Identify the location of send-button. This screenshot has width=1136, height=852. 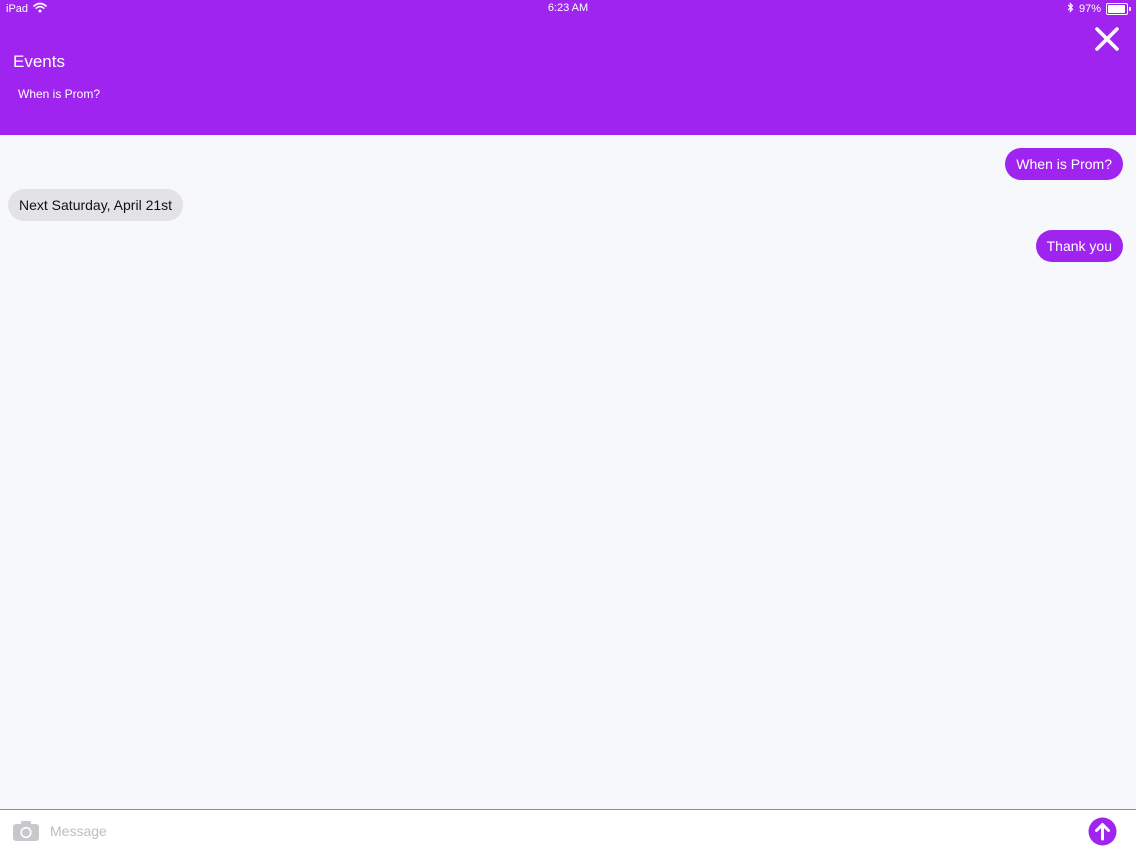
(1102, 831).